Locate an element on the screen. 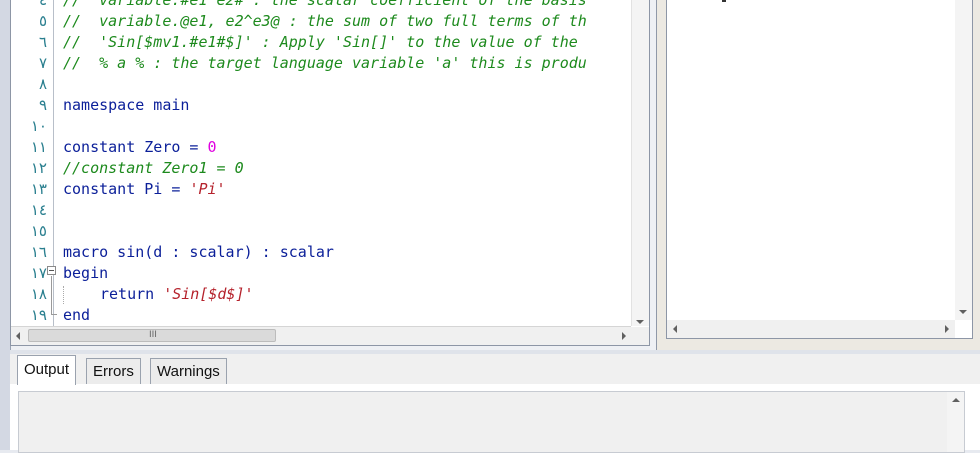  code-line: macro sin(d : scalar) : scalar is located at coordinates (198, 252).